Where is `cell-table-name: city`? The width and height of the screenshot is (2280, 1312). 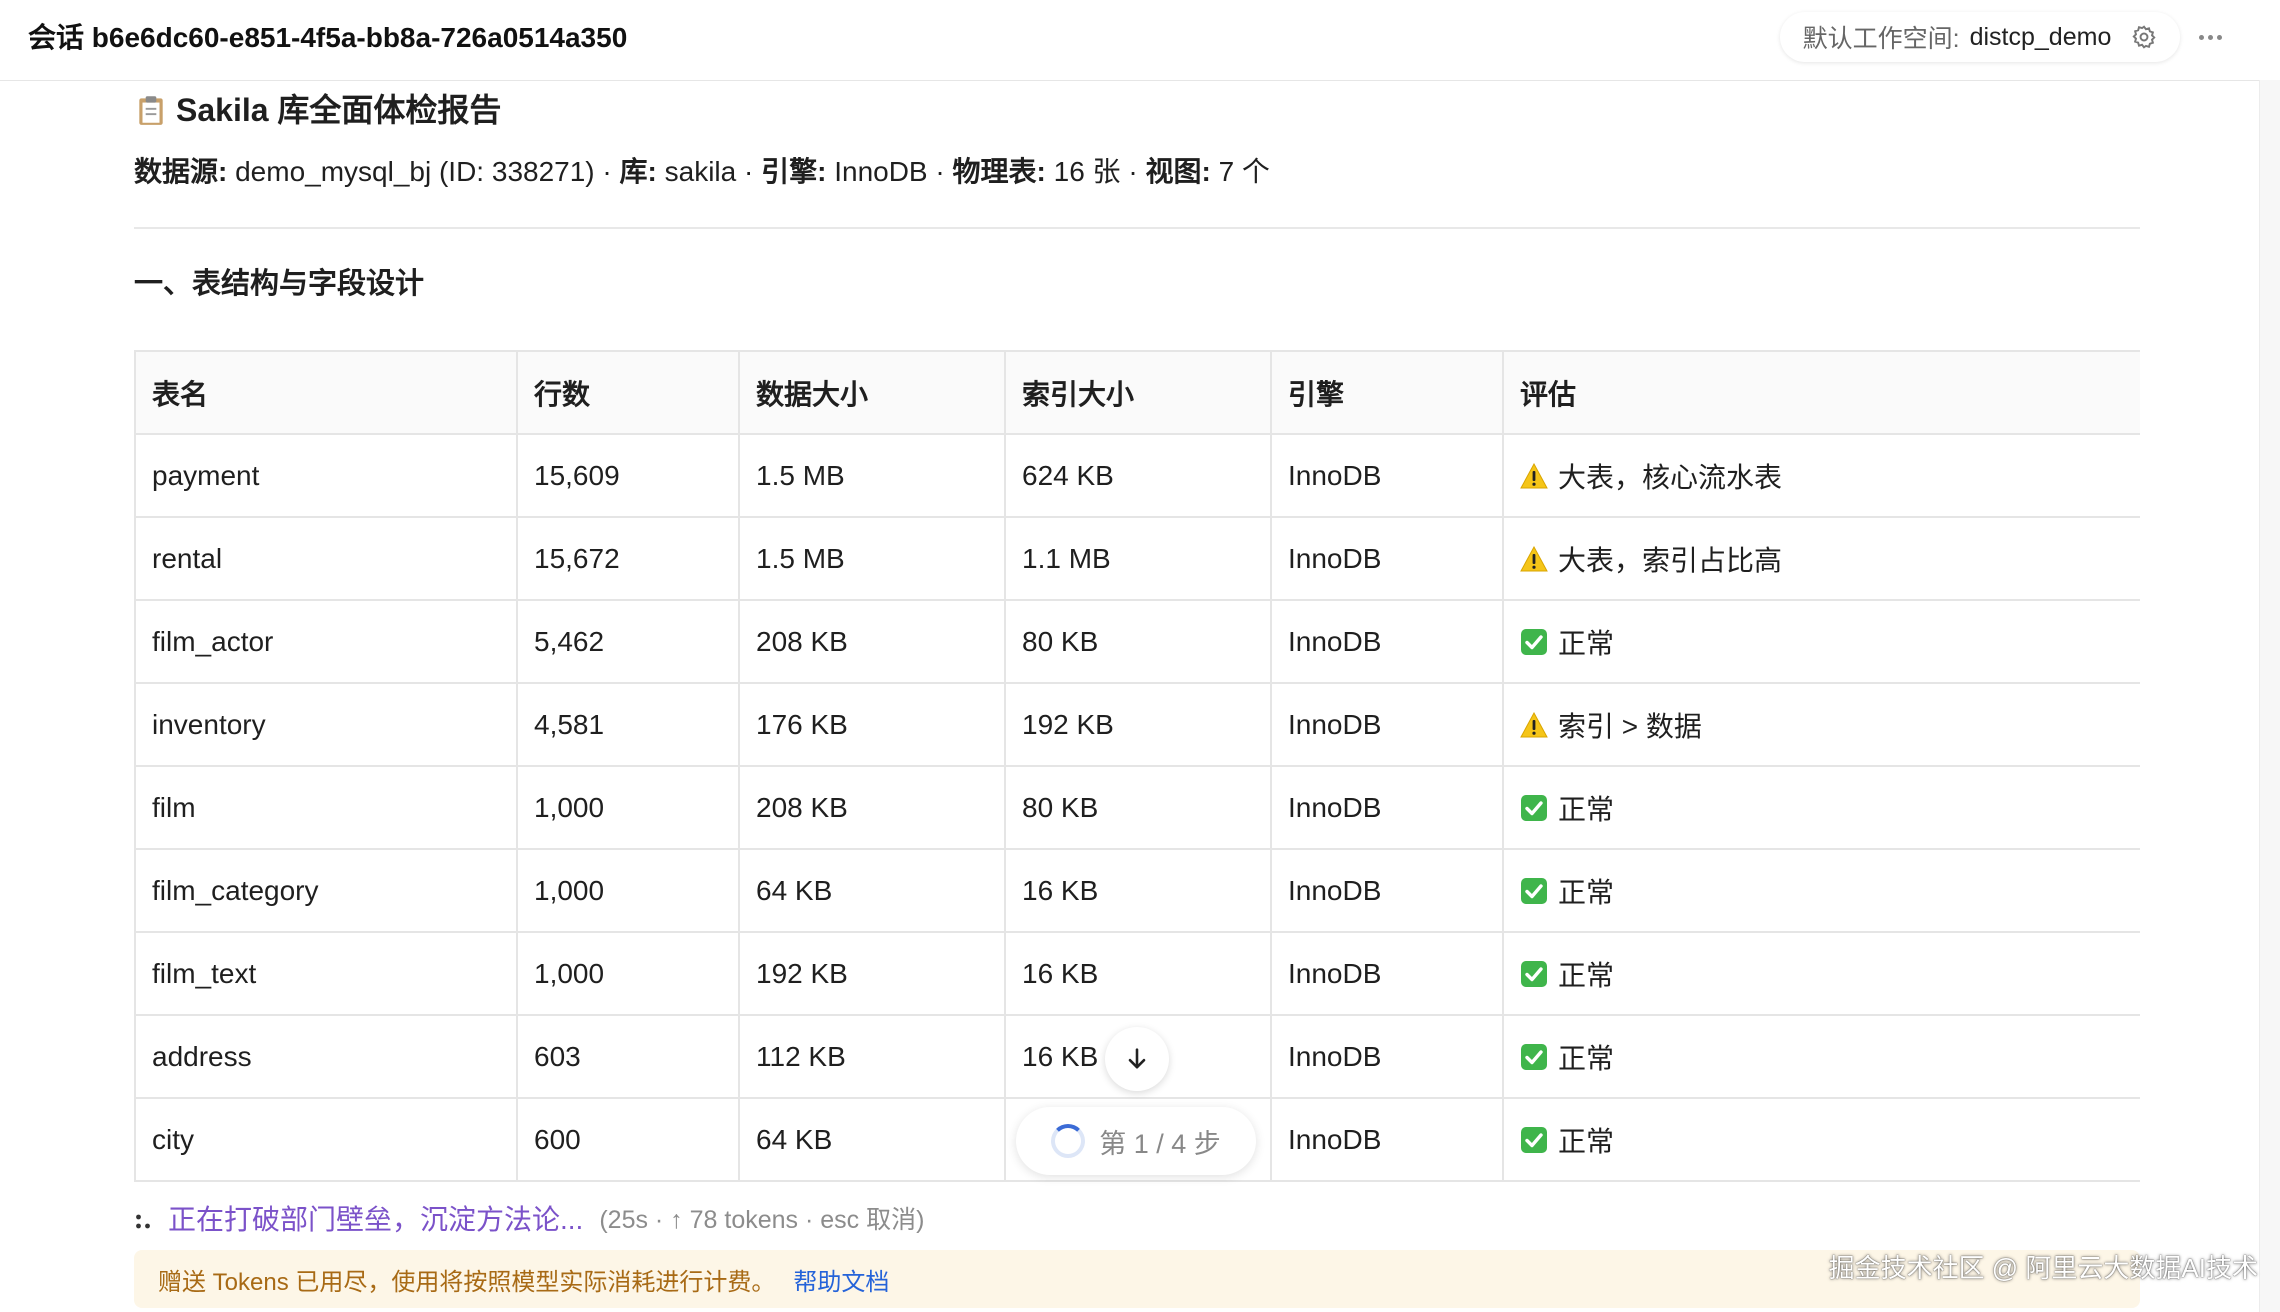 cell-table-name: city is located at coordinates (326, 1139).